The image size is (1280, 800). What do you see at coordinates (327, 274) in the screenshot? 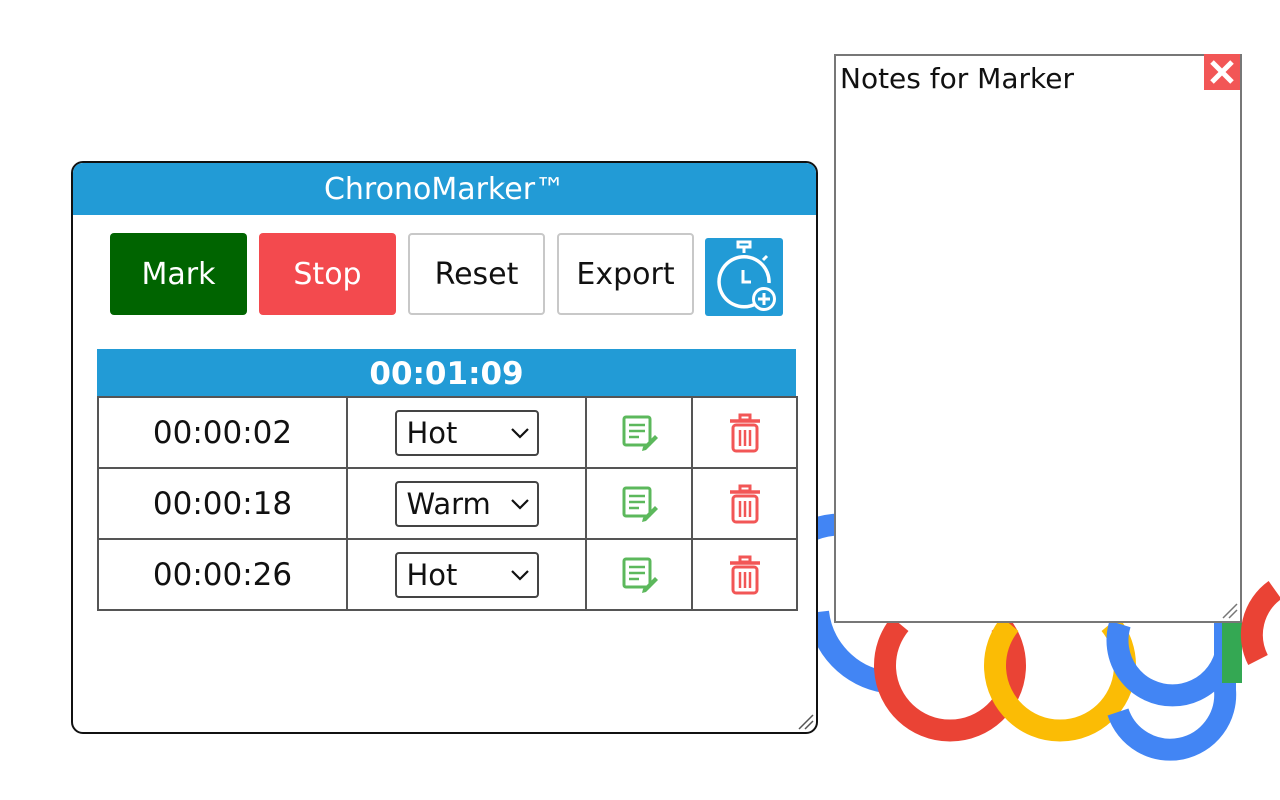
I see `stop-button: Stop` at bounding box center [327, 274].